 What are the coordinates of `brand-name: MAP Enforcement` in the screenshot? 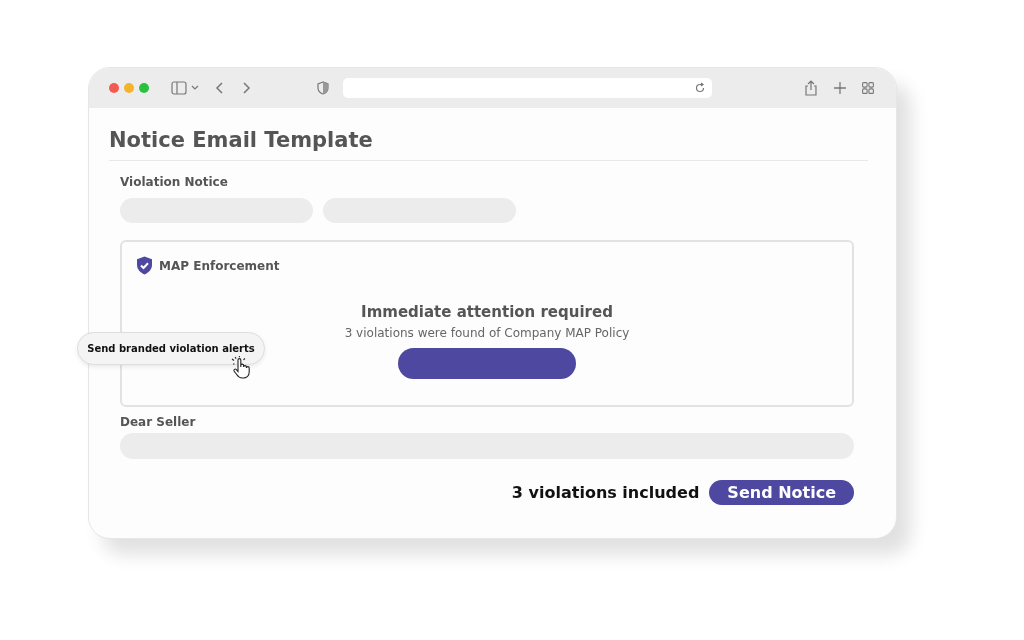 It's located at (219, 265).